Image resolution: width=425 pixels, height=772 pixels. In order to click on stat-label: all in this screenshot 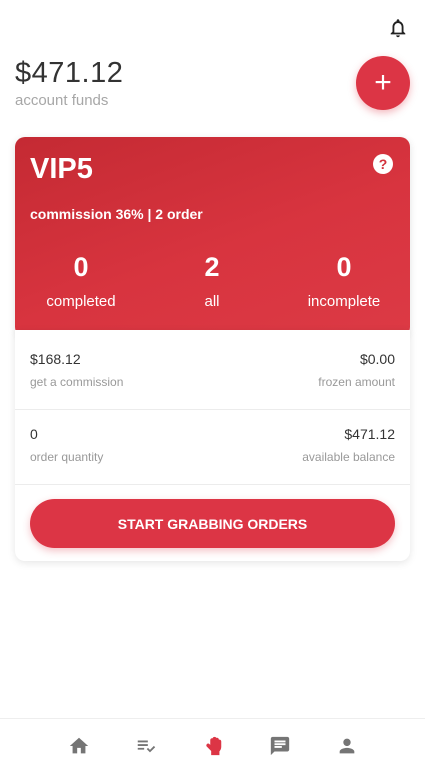, I will do `click(212, 301)`.